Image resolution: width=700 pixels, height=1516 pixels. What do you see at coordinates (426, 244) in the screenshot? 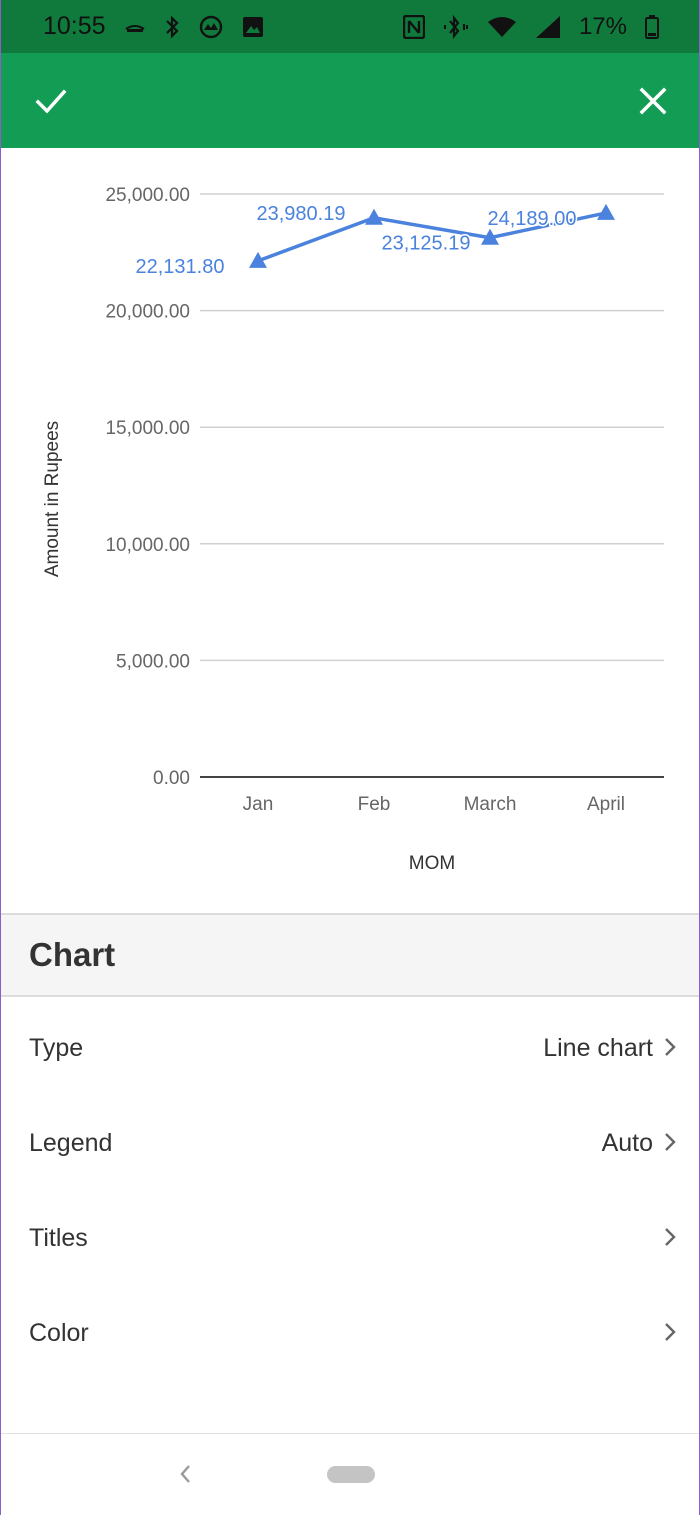
I see `data-label: 23,125.19` at bounding box center [426, 244].